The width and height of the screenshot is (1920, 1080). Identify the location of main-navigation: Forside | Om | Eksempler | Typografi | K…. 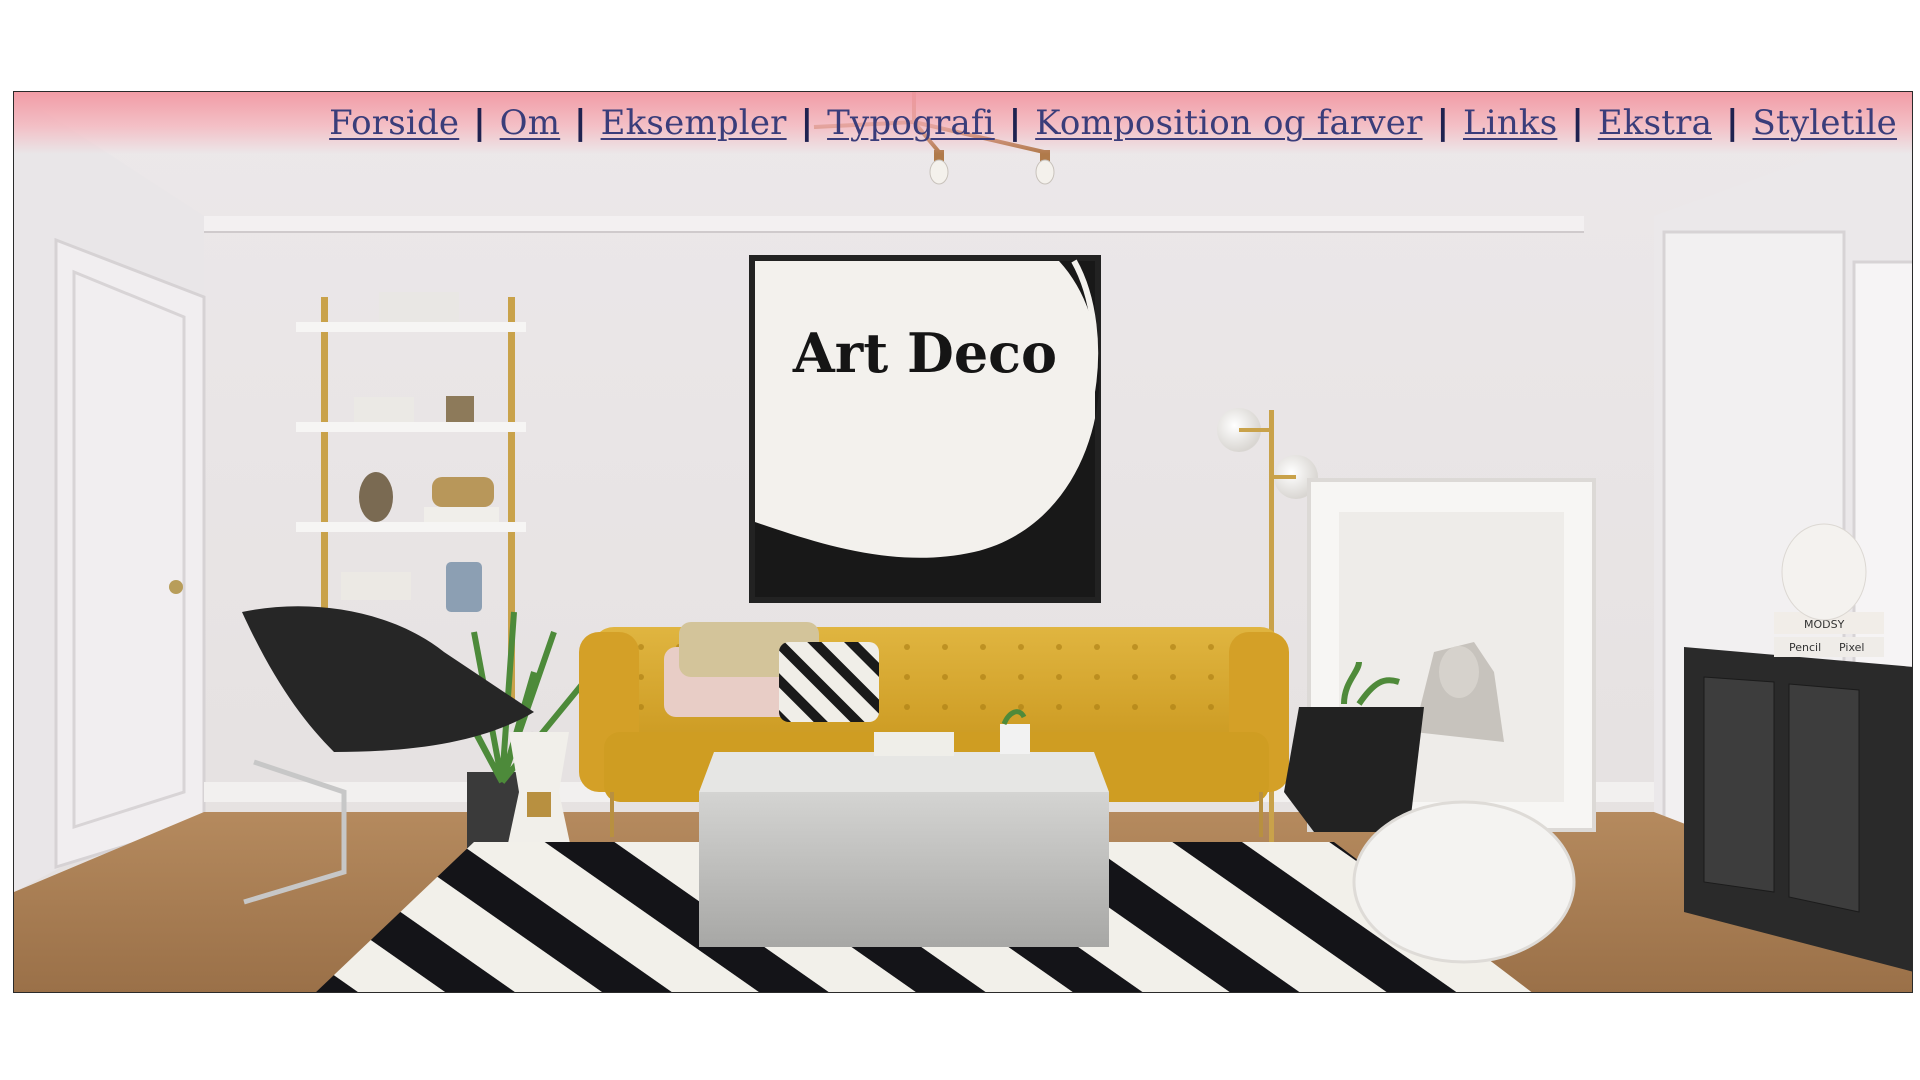
(963, 123).